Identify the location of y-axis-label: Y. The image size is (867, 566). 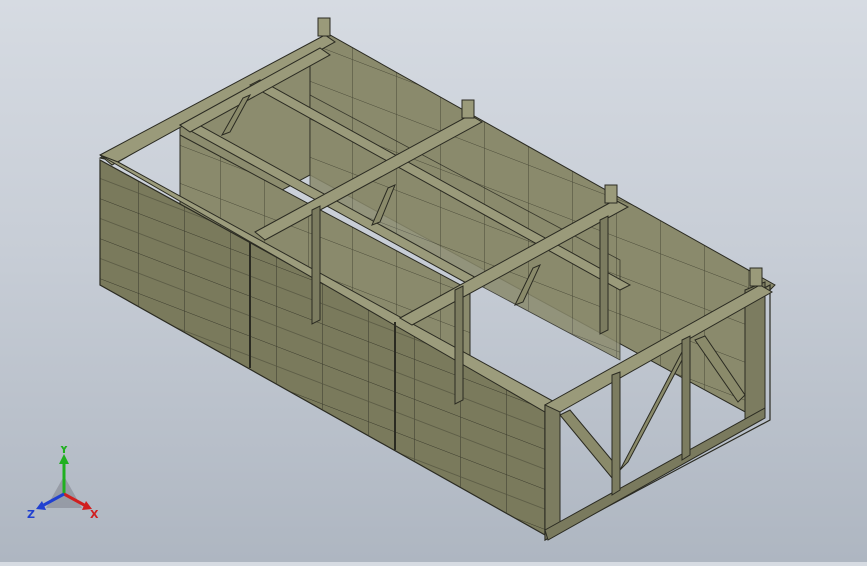
(64, 451).